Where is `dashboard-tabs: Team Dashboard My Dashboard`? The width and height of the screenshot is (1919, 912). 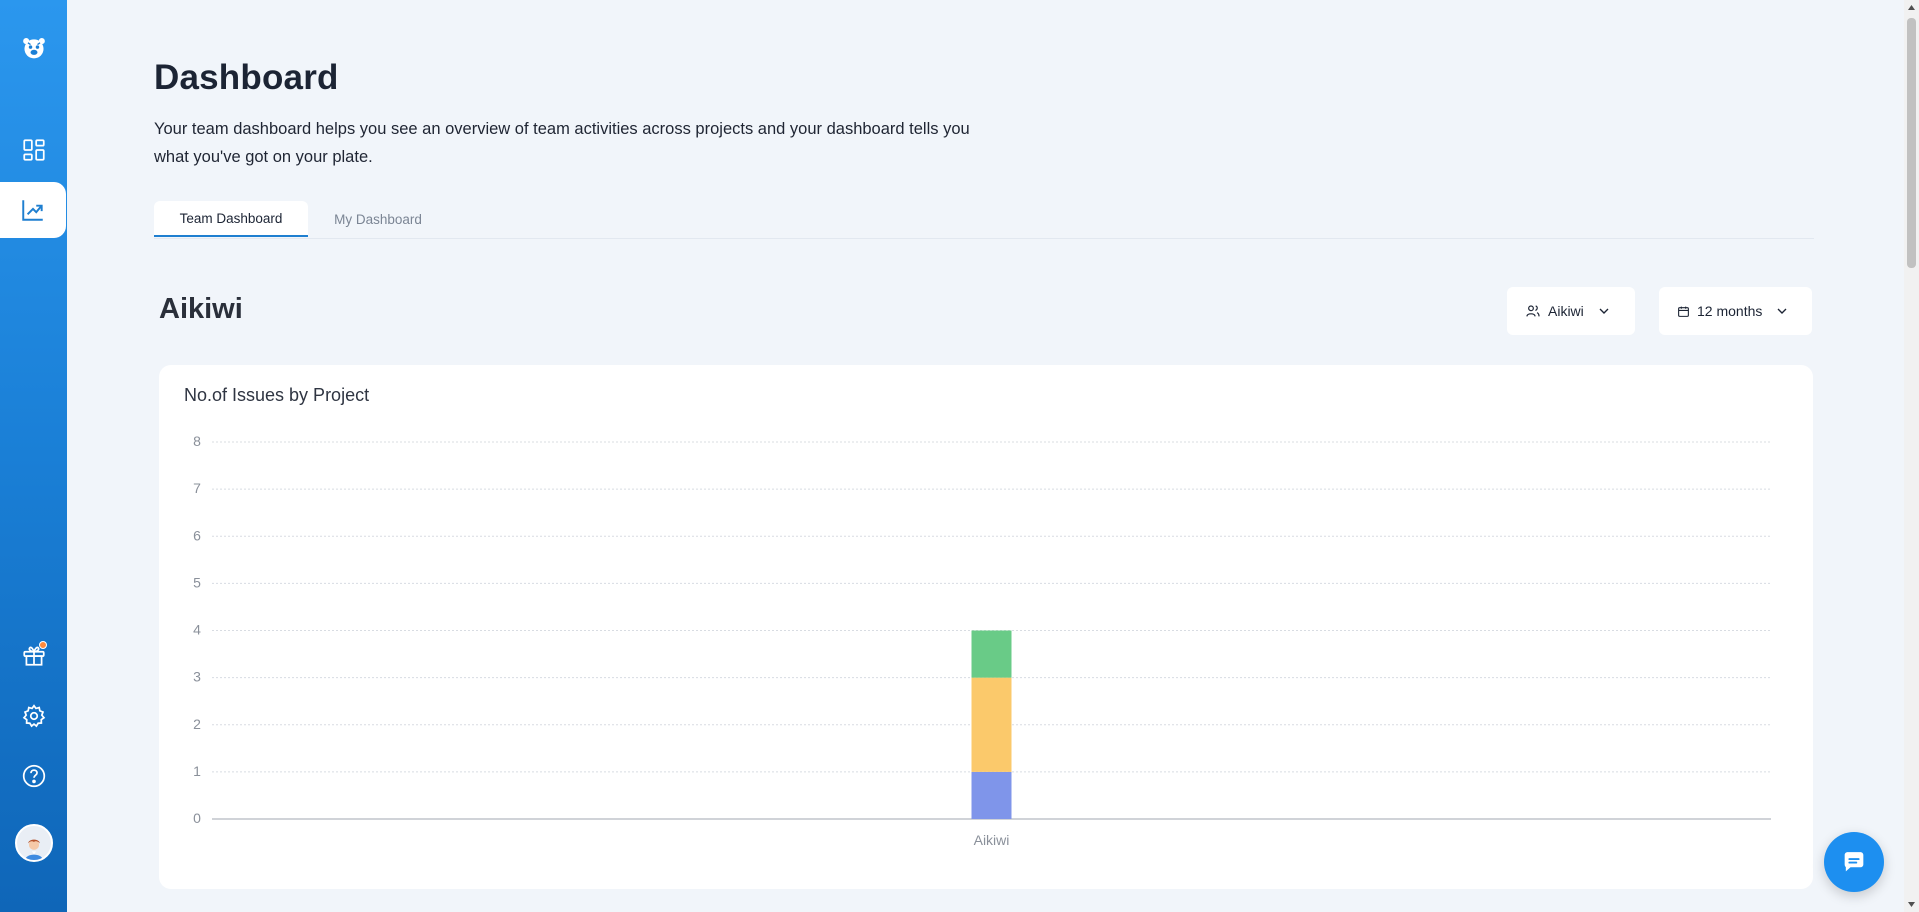 dashboard-tabs: Team Dashboard My Dashboard is located at coordinates (984, 219).